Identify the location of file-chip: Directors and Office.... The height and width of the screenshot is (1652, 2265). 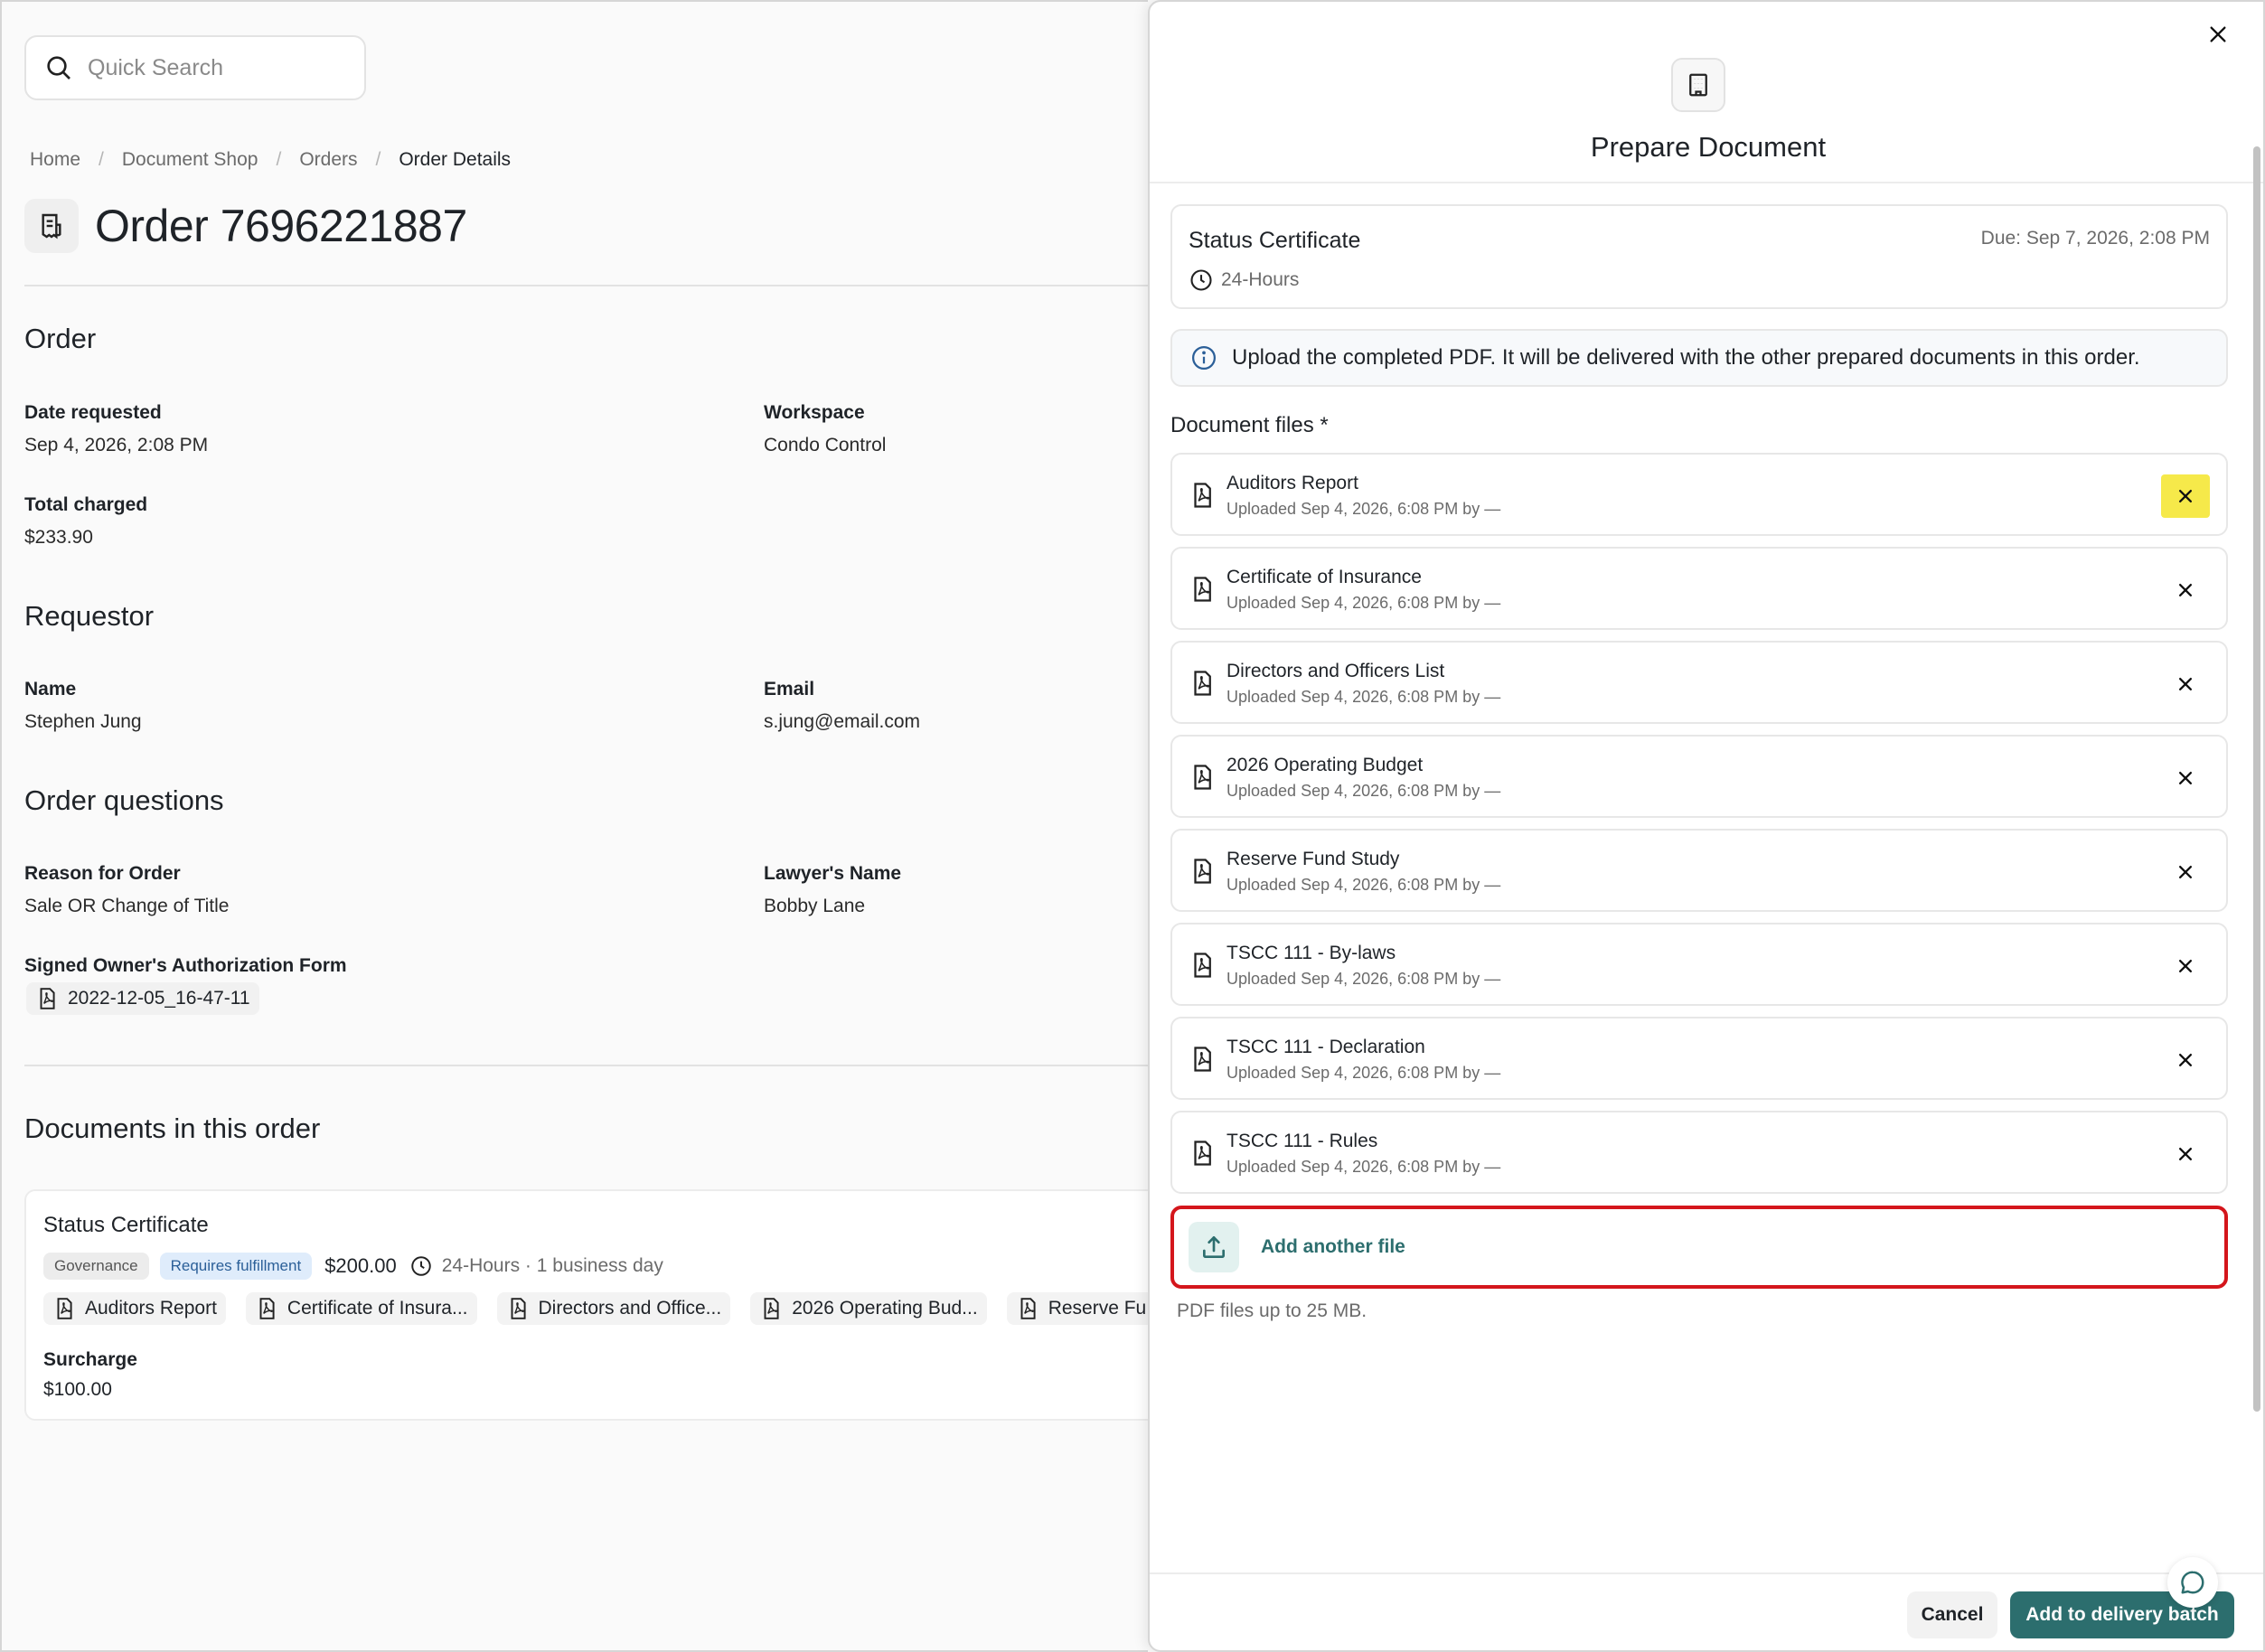
(613, 1308).